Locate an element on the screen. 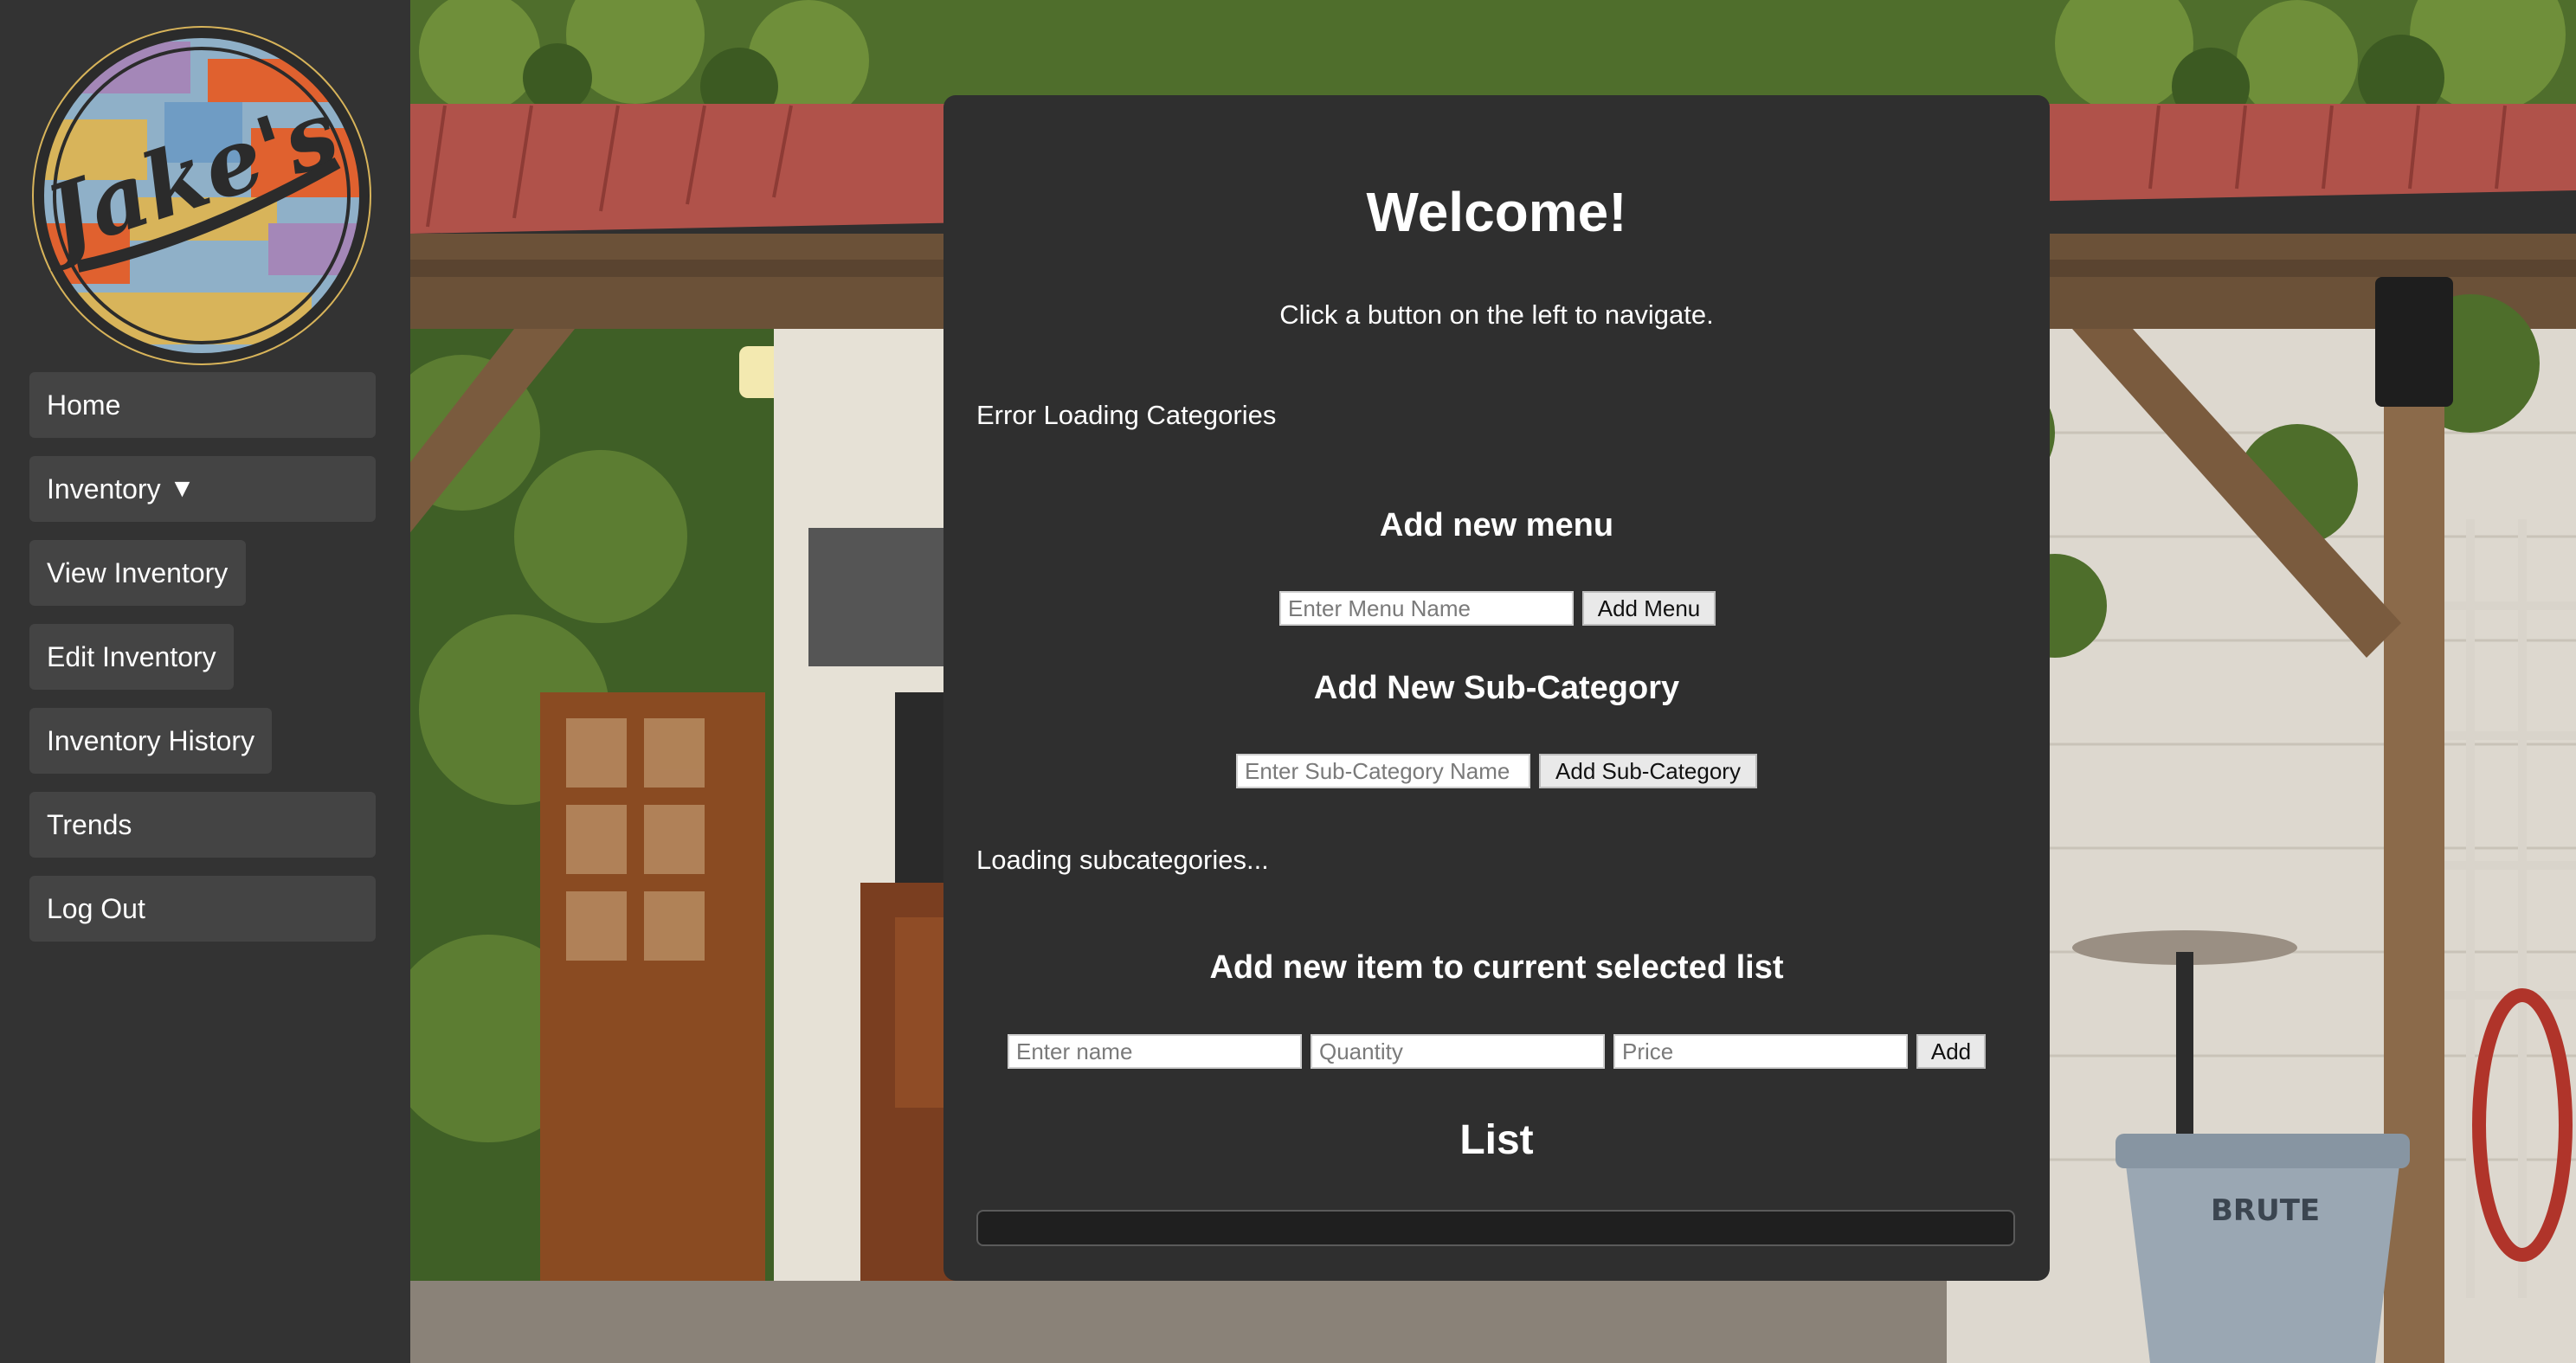  nav-logout-button: Log Out is located at coordinates (202, 909).